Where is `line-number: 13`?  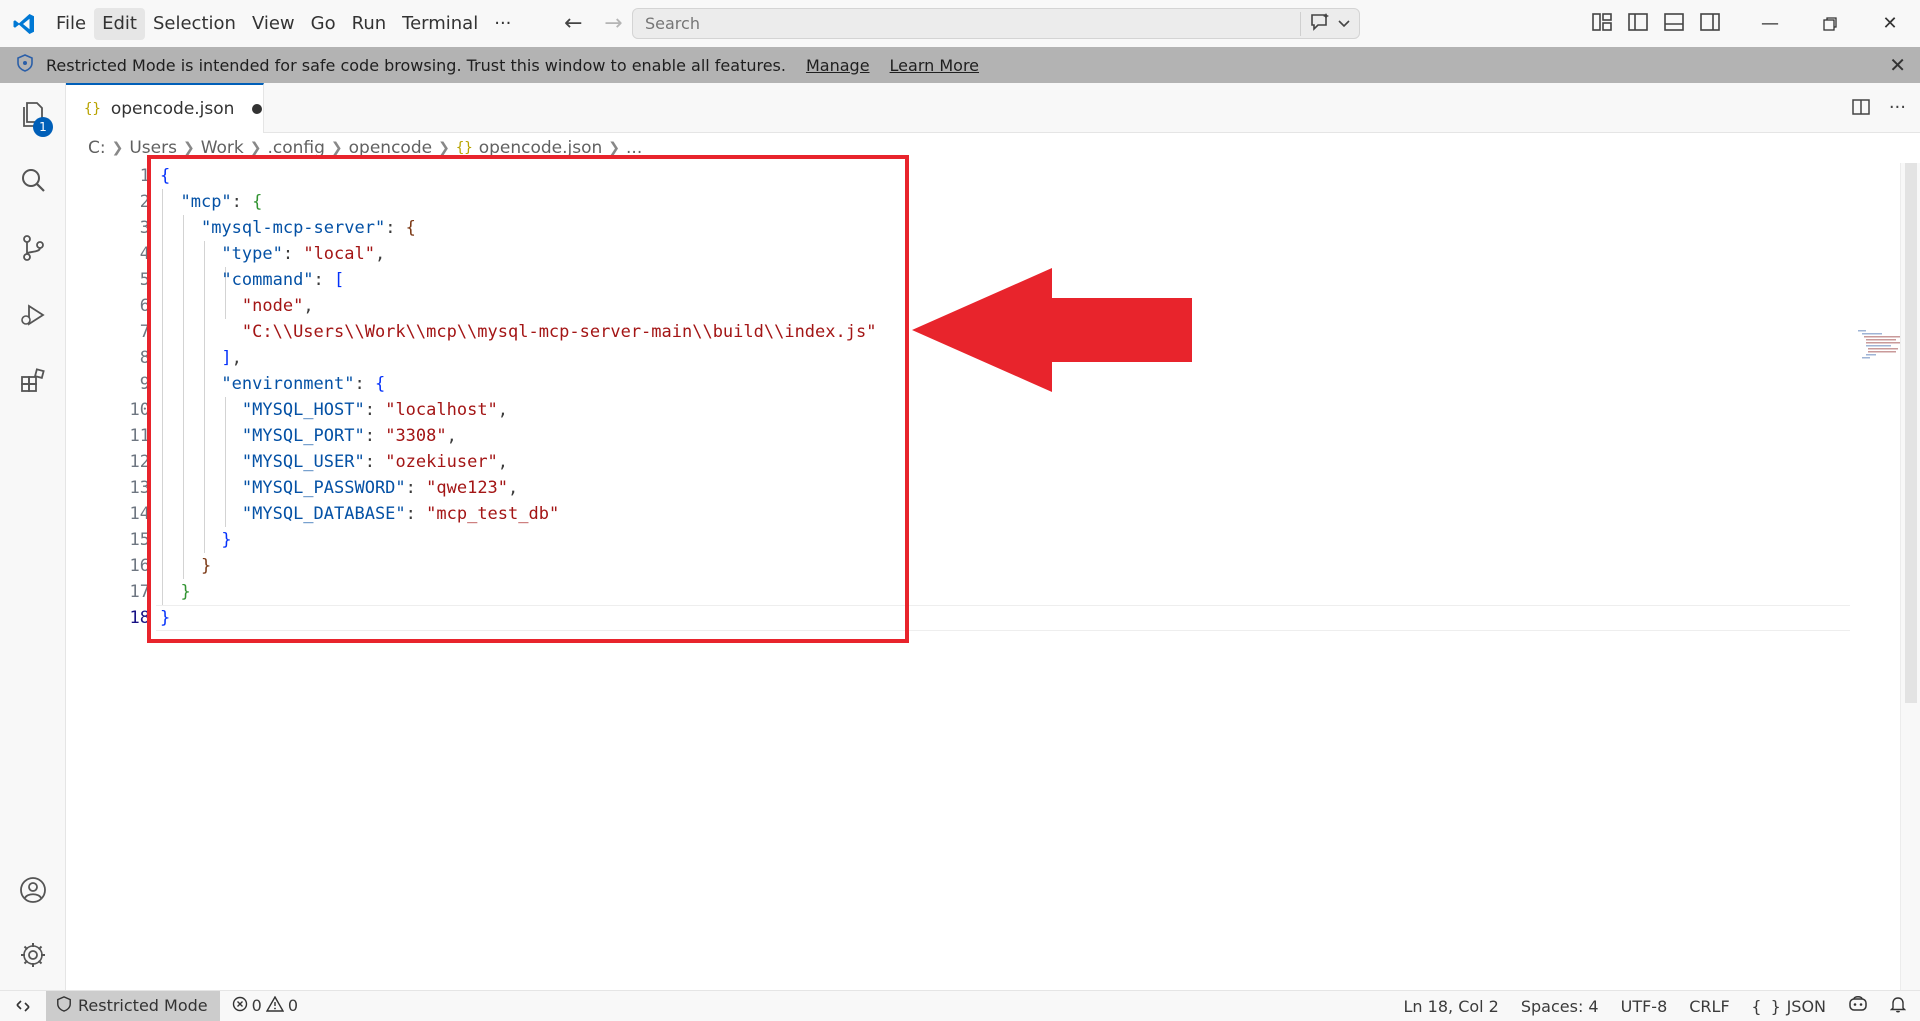
line-number: 13 is located at coordinates (139, 488).